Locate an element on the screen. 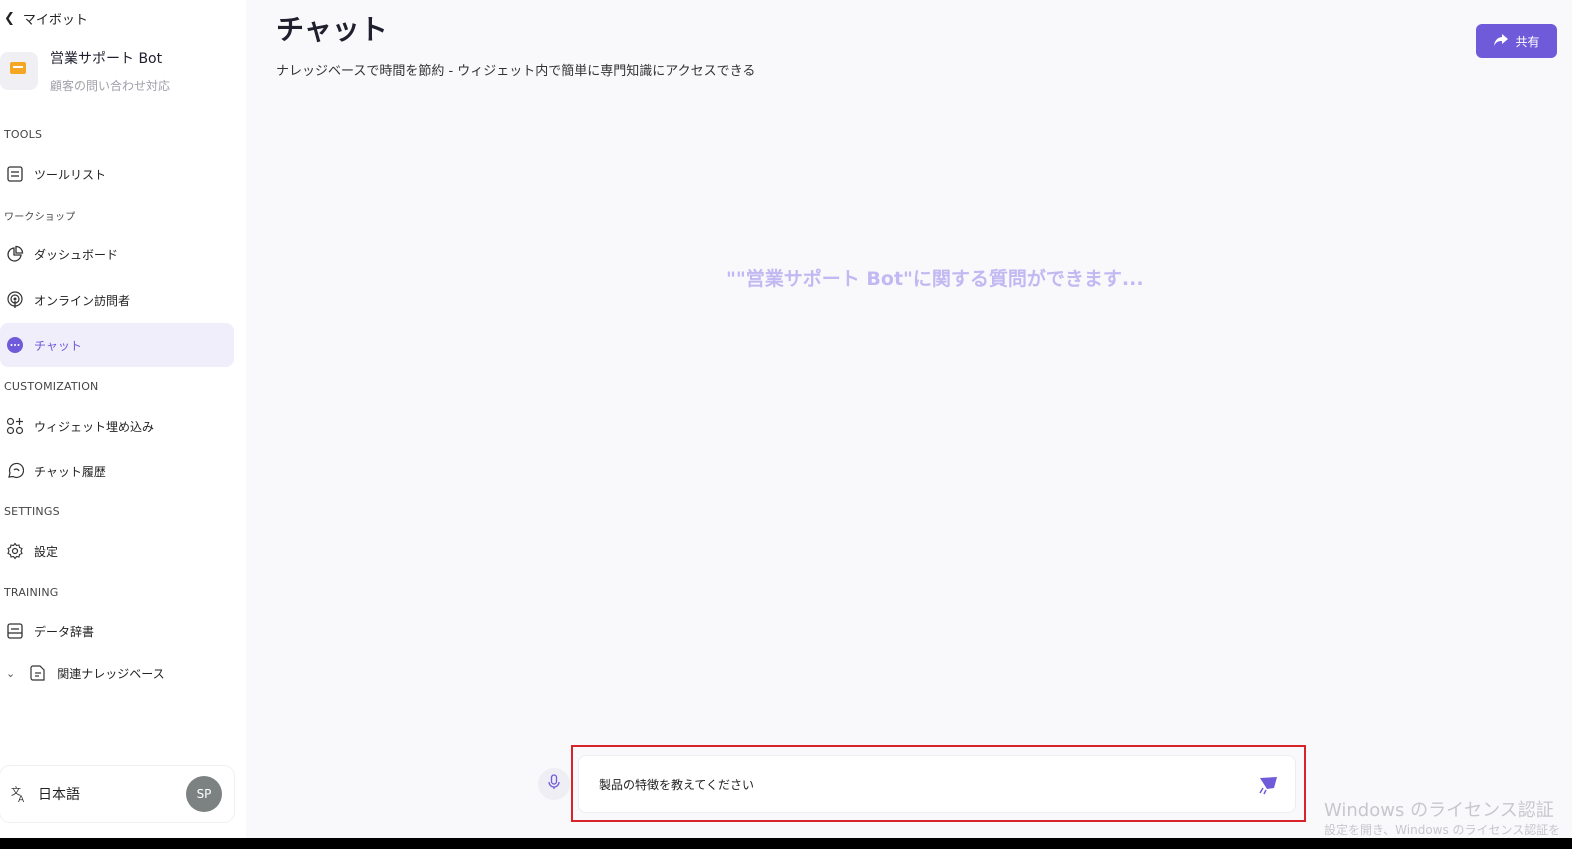 This screenshot has width=1572, height=849. microphone-button is located at coordinates (554, 784).